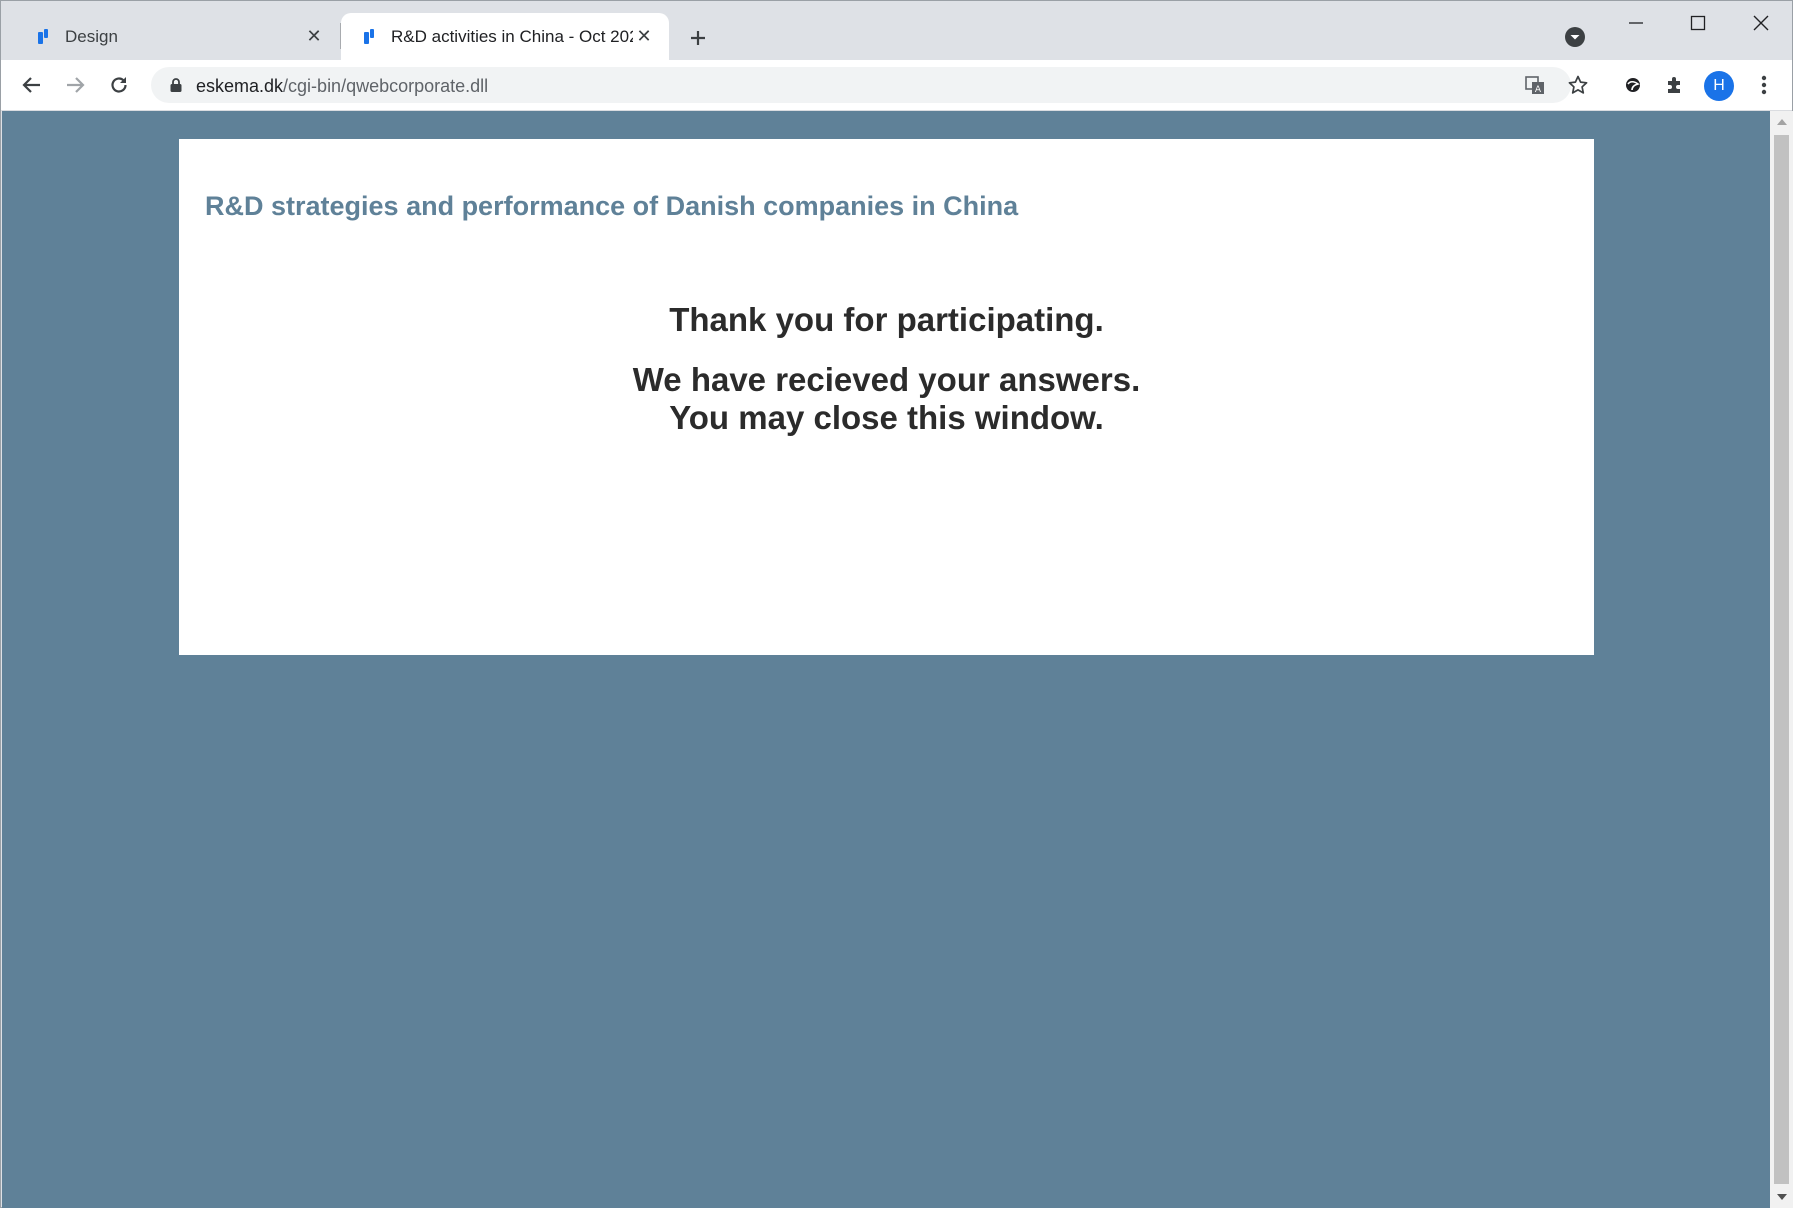  I want to click on tab-title: R&D activities in China - Oct 202, so click(512, 36).